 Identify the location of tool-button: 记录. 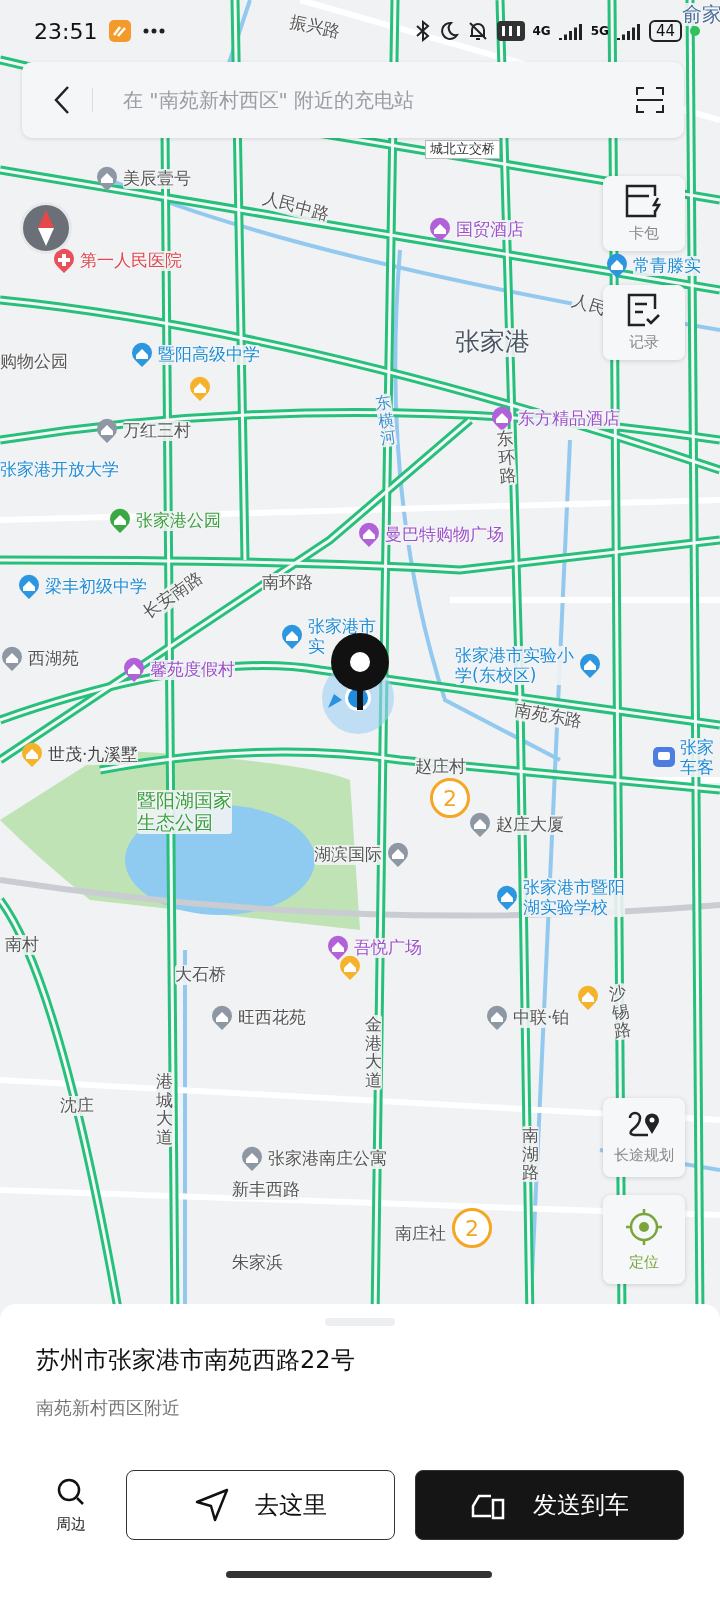
(644, 322).